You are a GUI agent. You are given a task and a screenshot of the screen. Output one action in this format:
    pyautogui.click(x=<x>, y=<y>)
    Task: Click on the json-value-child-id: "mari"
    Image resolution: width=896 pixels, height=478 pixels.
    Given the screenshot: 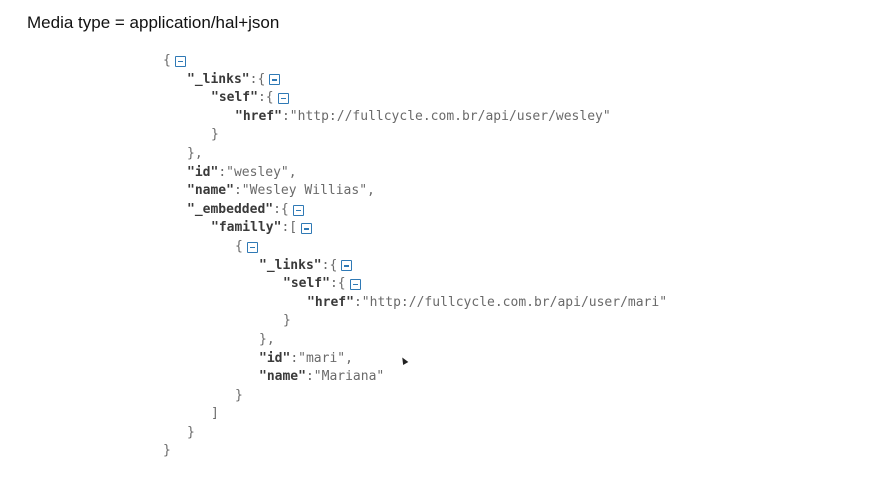 What is the action you would take?
    pyautogui.click(x=322, y=358)
    